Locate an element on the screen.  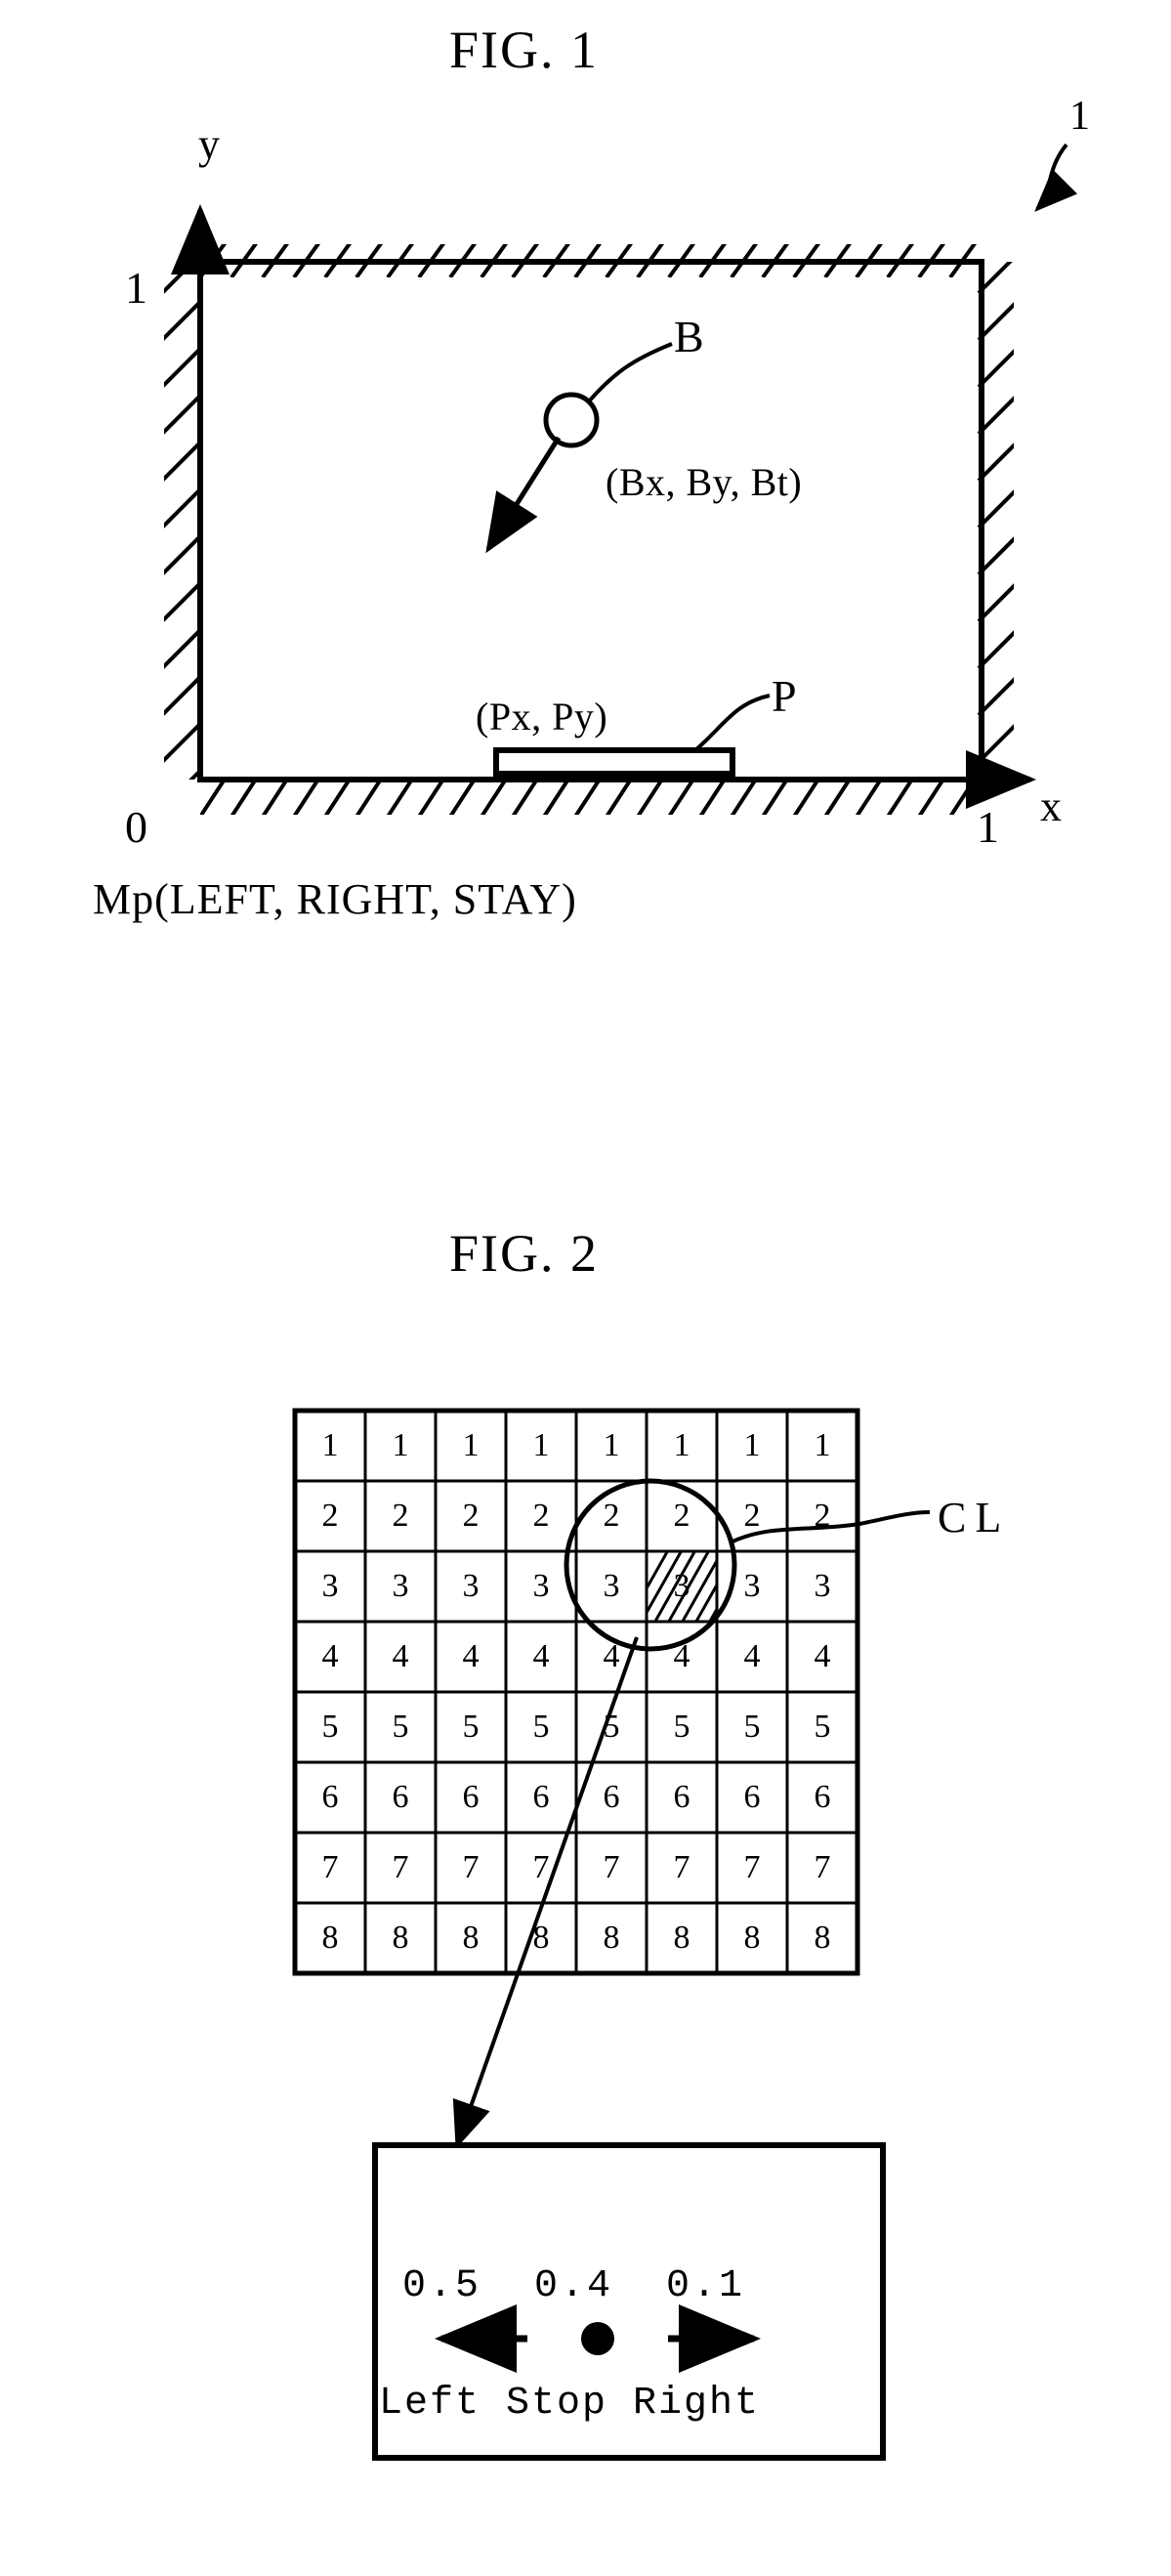
y-axis-label: y is located at coordinates (209, 144).